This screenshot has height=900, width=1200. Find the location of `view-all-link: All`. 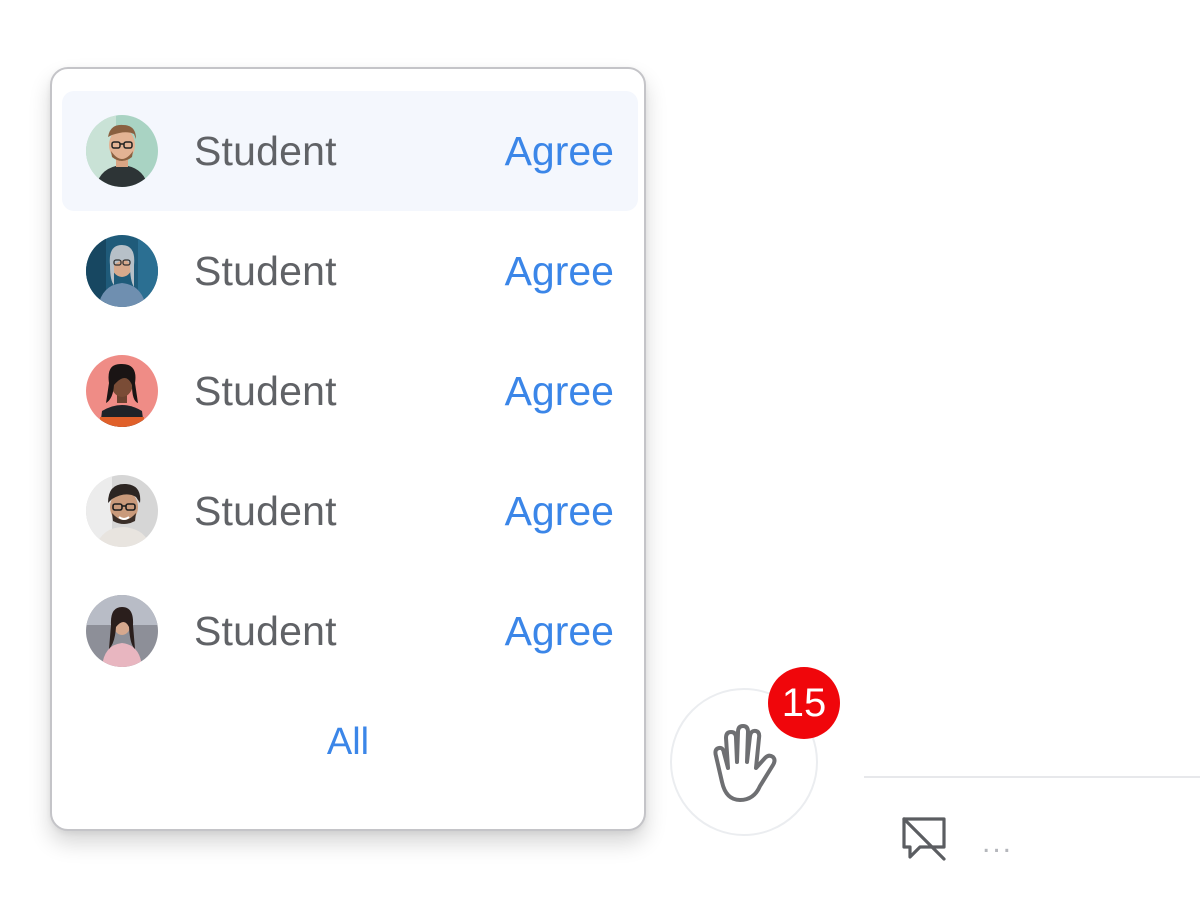

view-all-link: All is located at coordinates (348, 742).